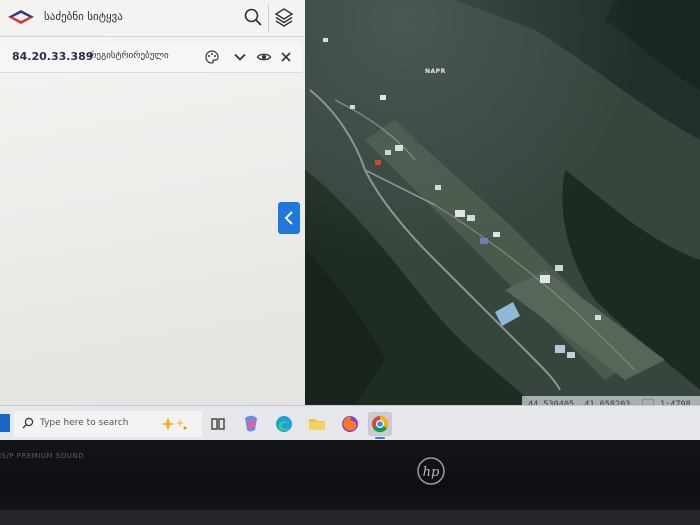  Describe the element at coordinates (84, 423) in the screenshot. I see `taskbar-search-placeholder: Type here to search` at that location.